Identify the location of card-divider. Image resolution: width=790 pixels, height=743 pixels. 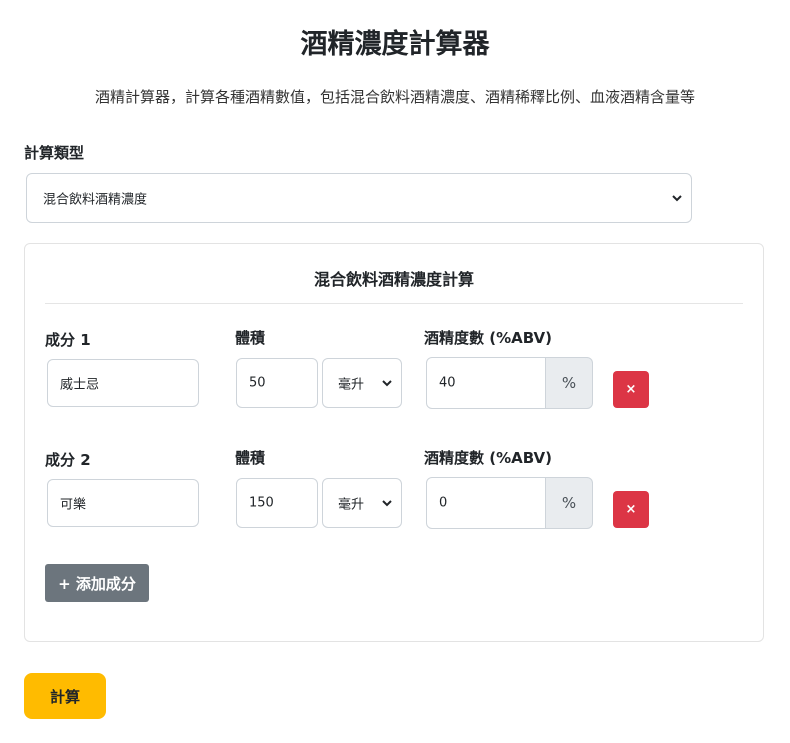
(394, 303).